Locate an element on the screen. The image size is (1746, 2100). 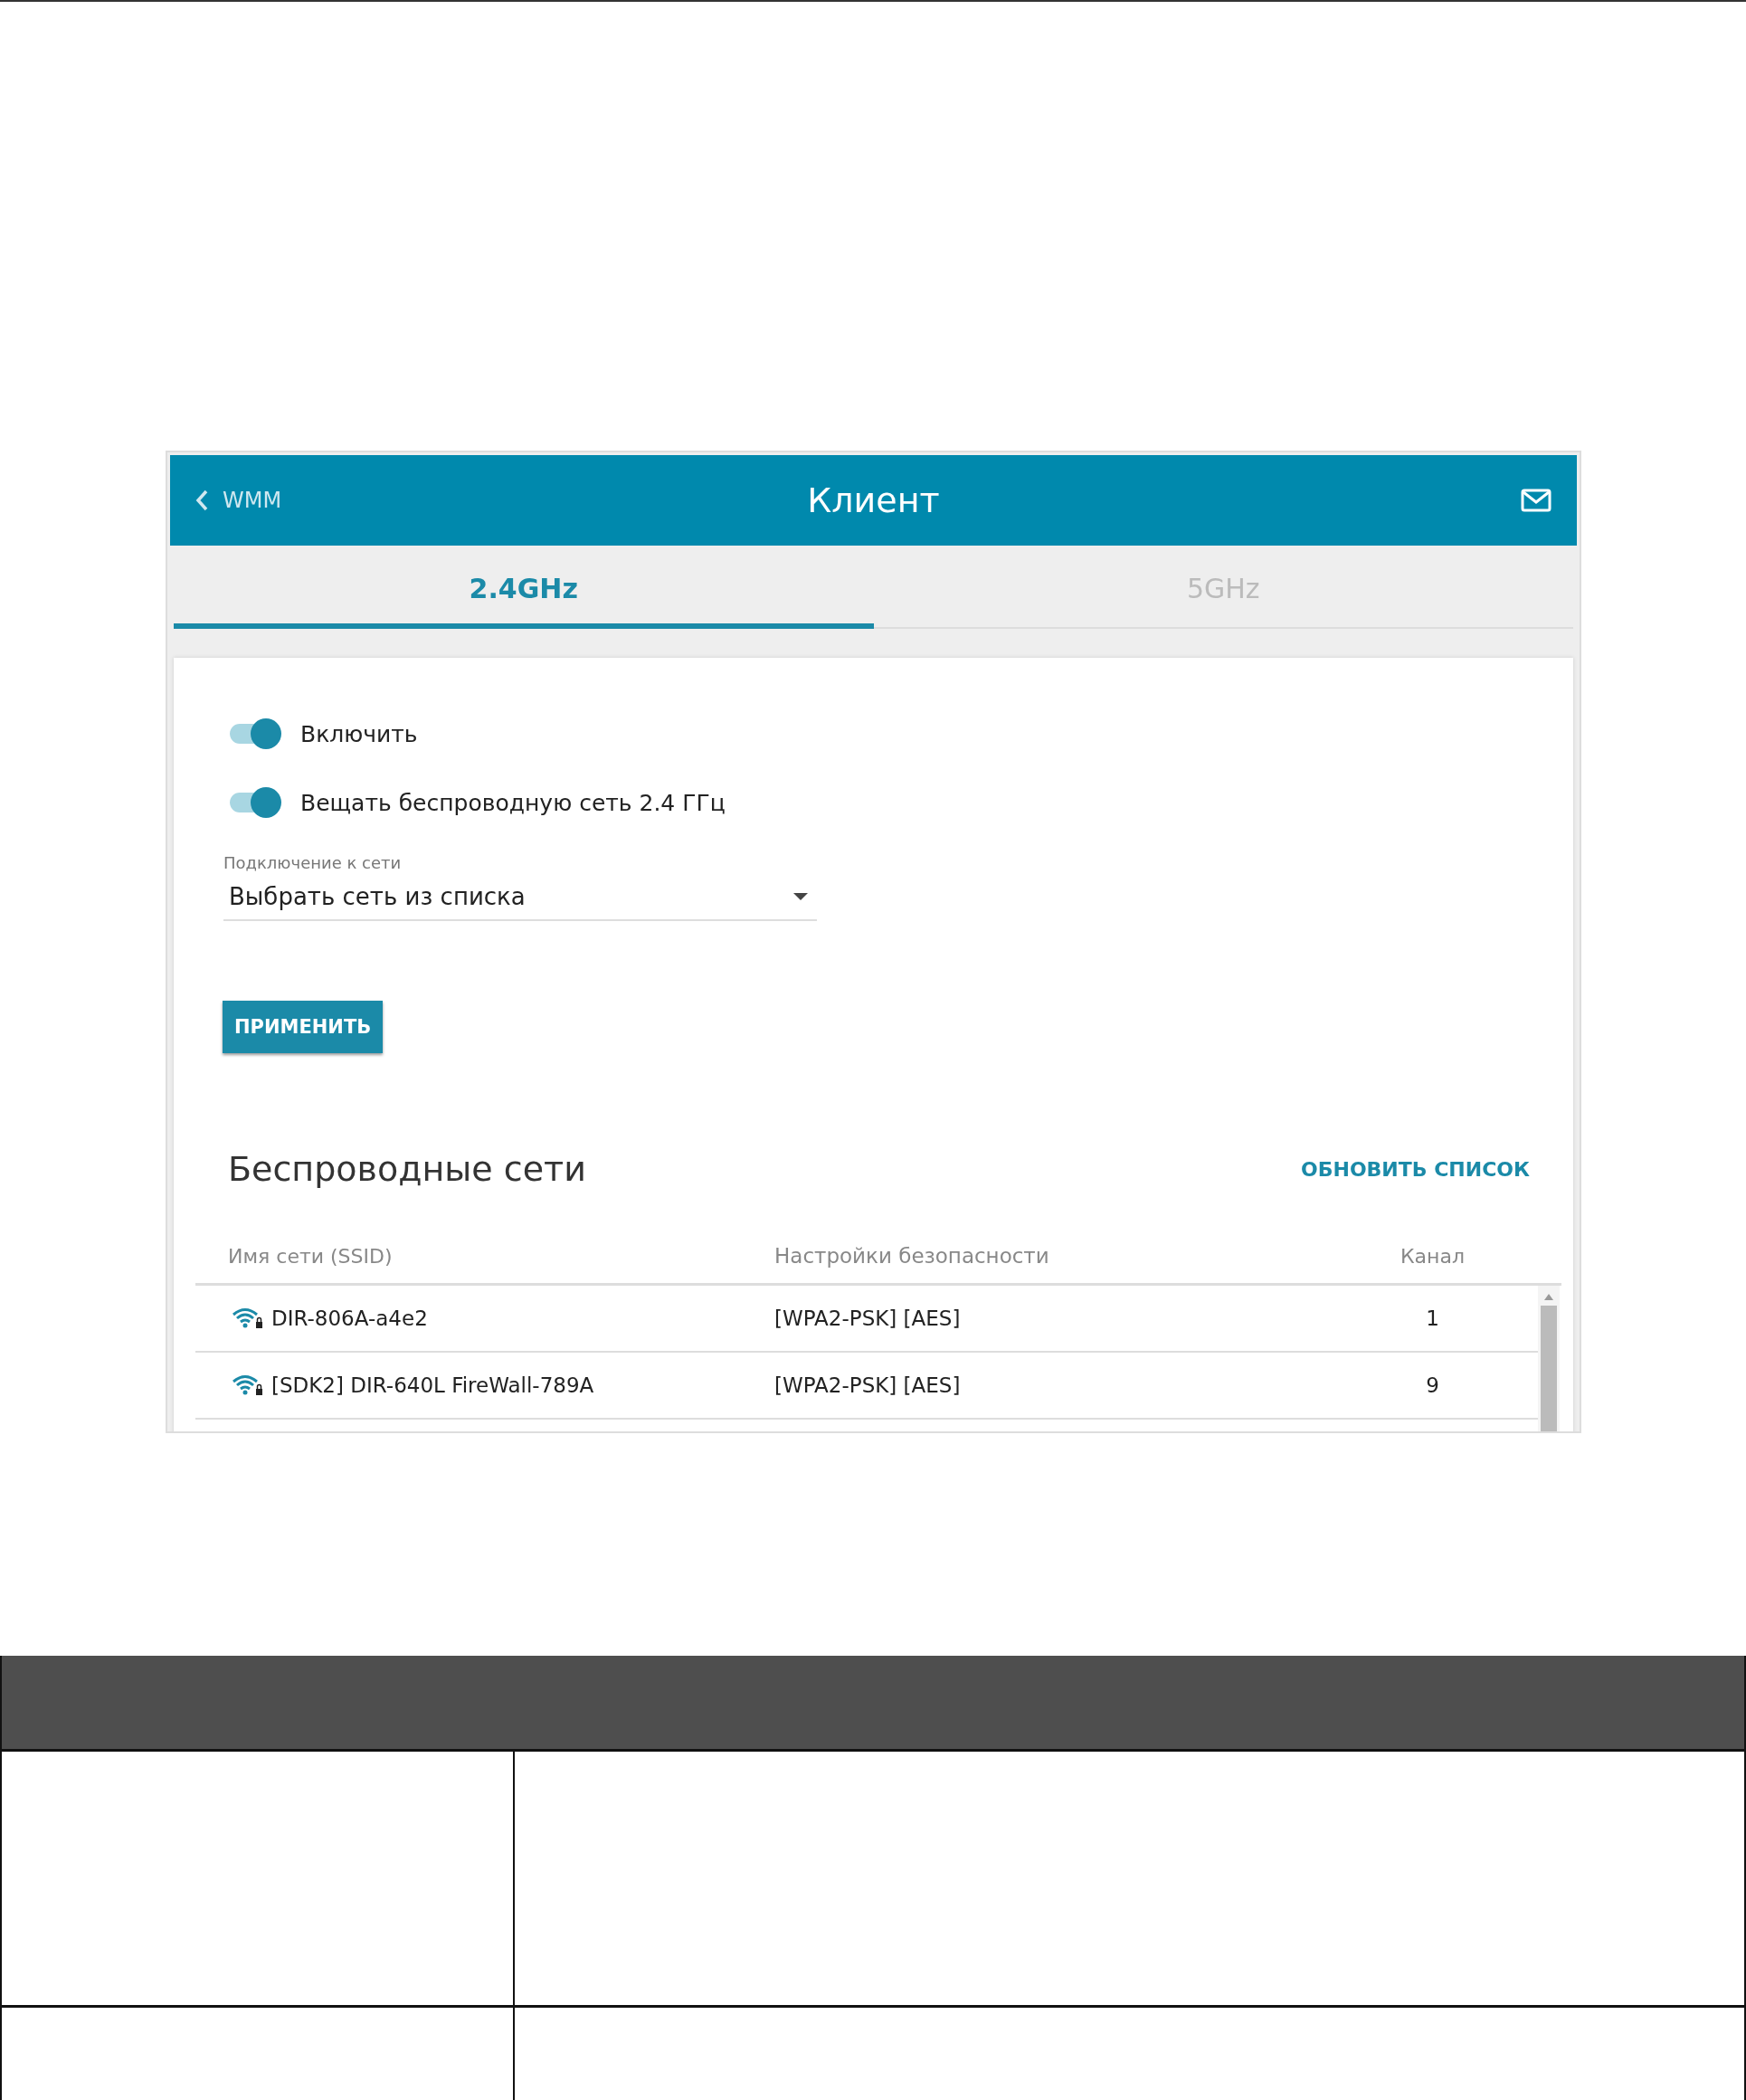
channel-text: 9 is located at coordinates (1432, 1385).